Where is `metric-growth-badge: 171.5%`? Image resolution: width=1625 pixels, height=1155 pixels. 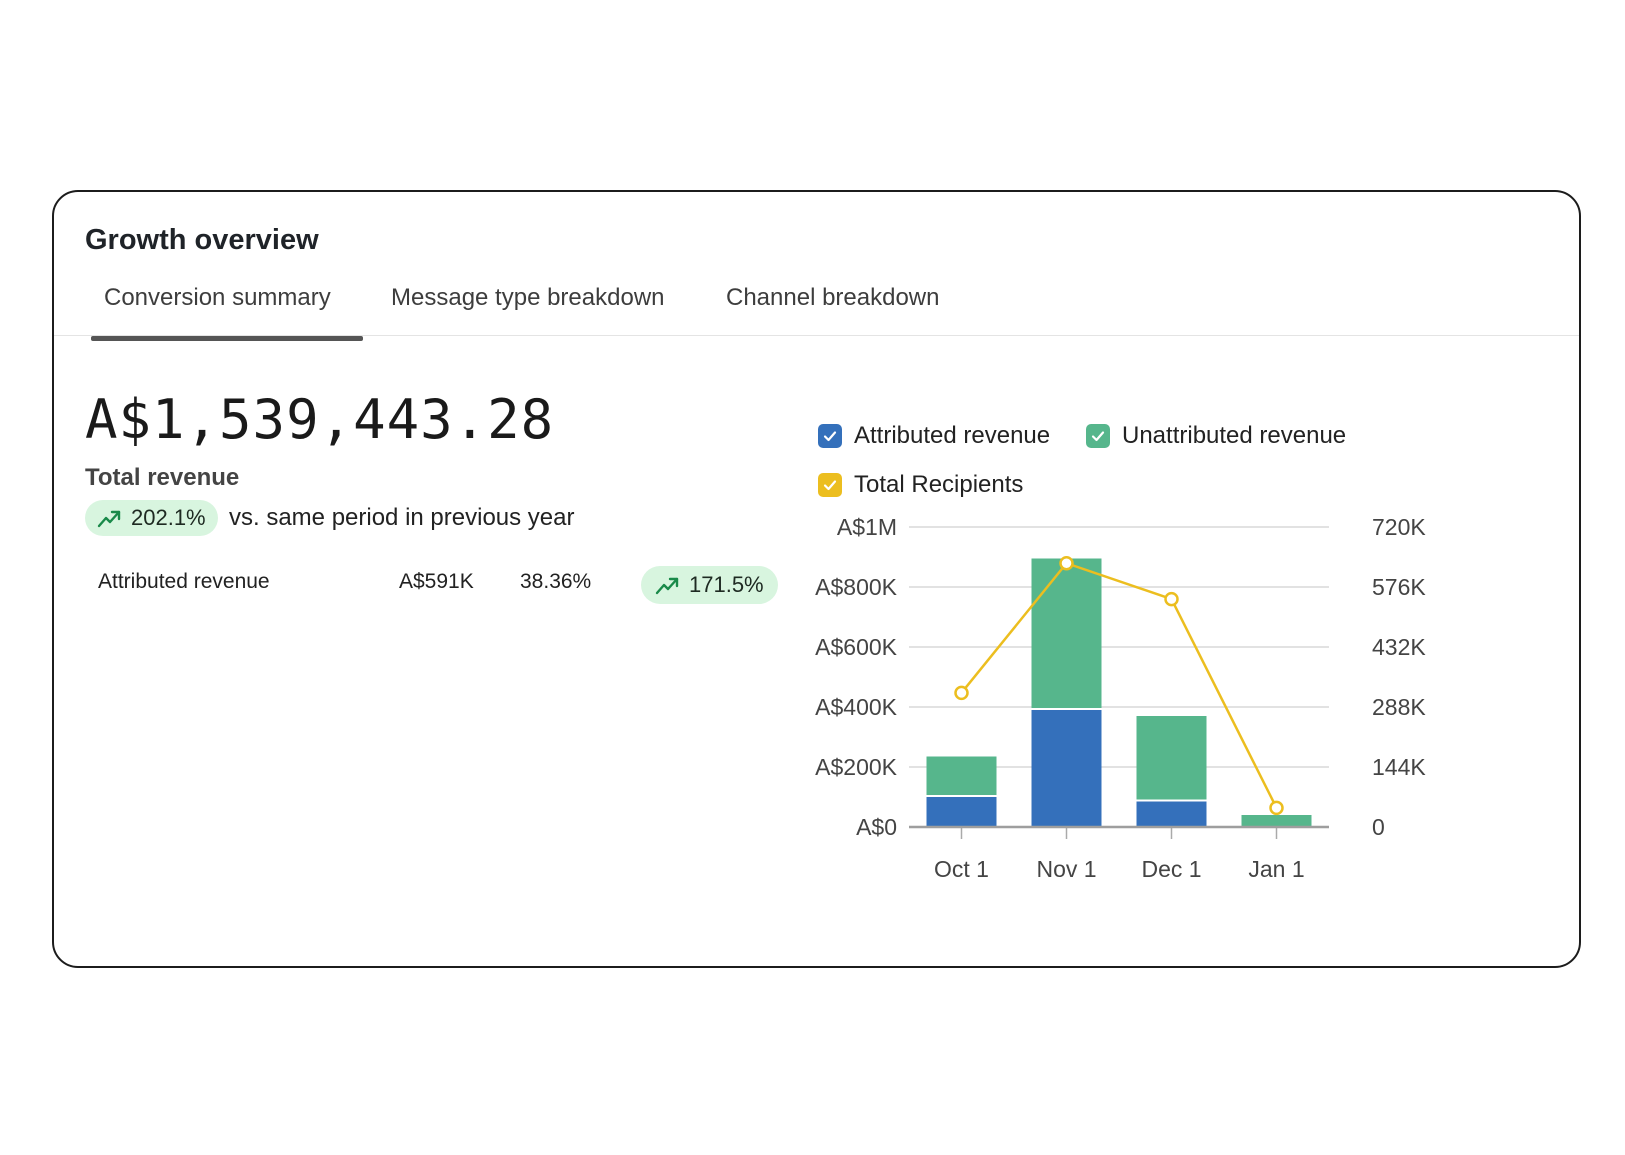
metric-growth-badge: 171.5% is located at coordinates (709, 585).